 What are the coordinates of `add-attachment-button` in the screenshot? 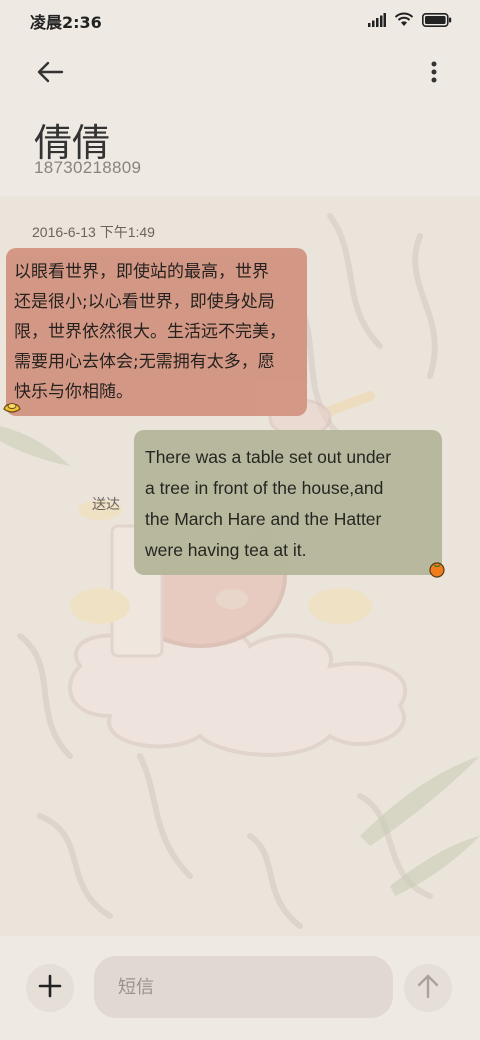 It's located at (50, 988).